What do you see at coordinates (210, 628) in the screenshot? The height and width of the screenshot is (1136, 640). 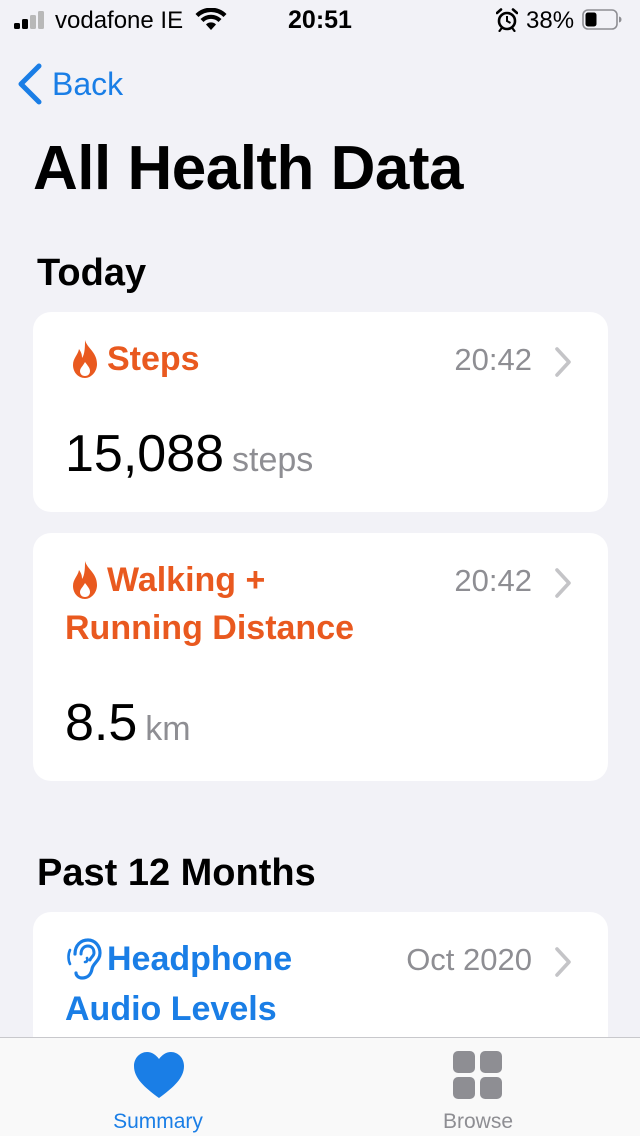 I see `card-title-line-2: Running Distance` at bounding box center [210, 628].